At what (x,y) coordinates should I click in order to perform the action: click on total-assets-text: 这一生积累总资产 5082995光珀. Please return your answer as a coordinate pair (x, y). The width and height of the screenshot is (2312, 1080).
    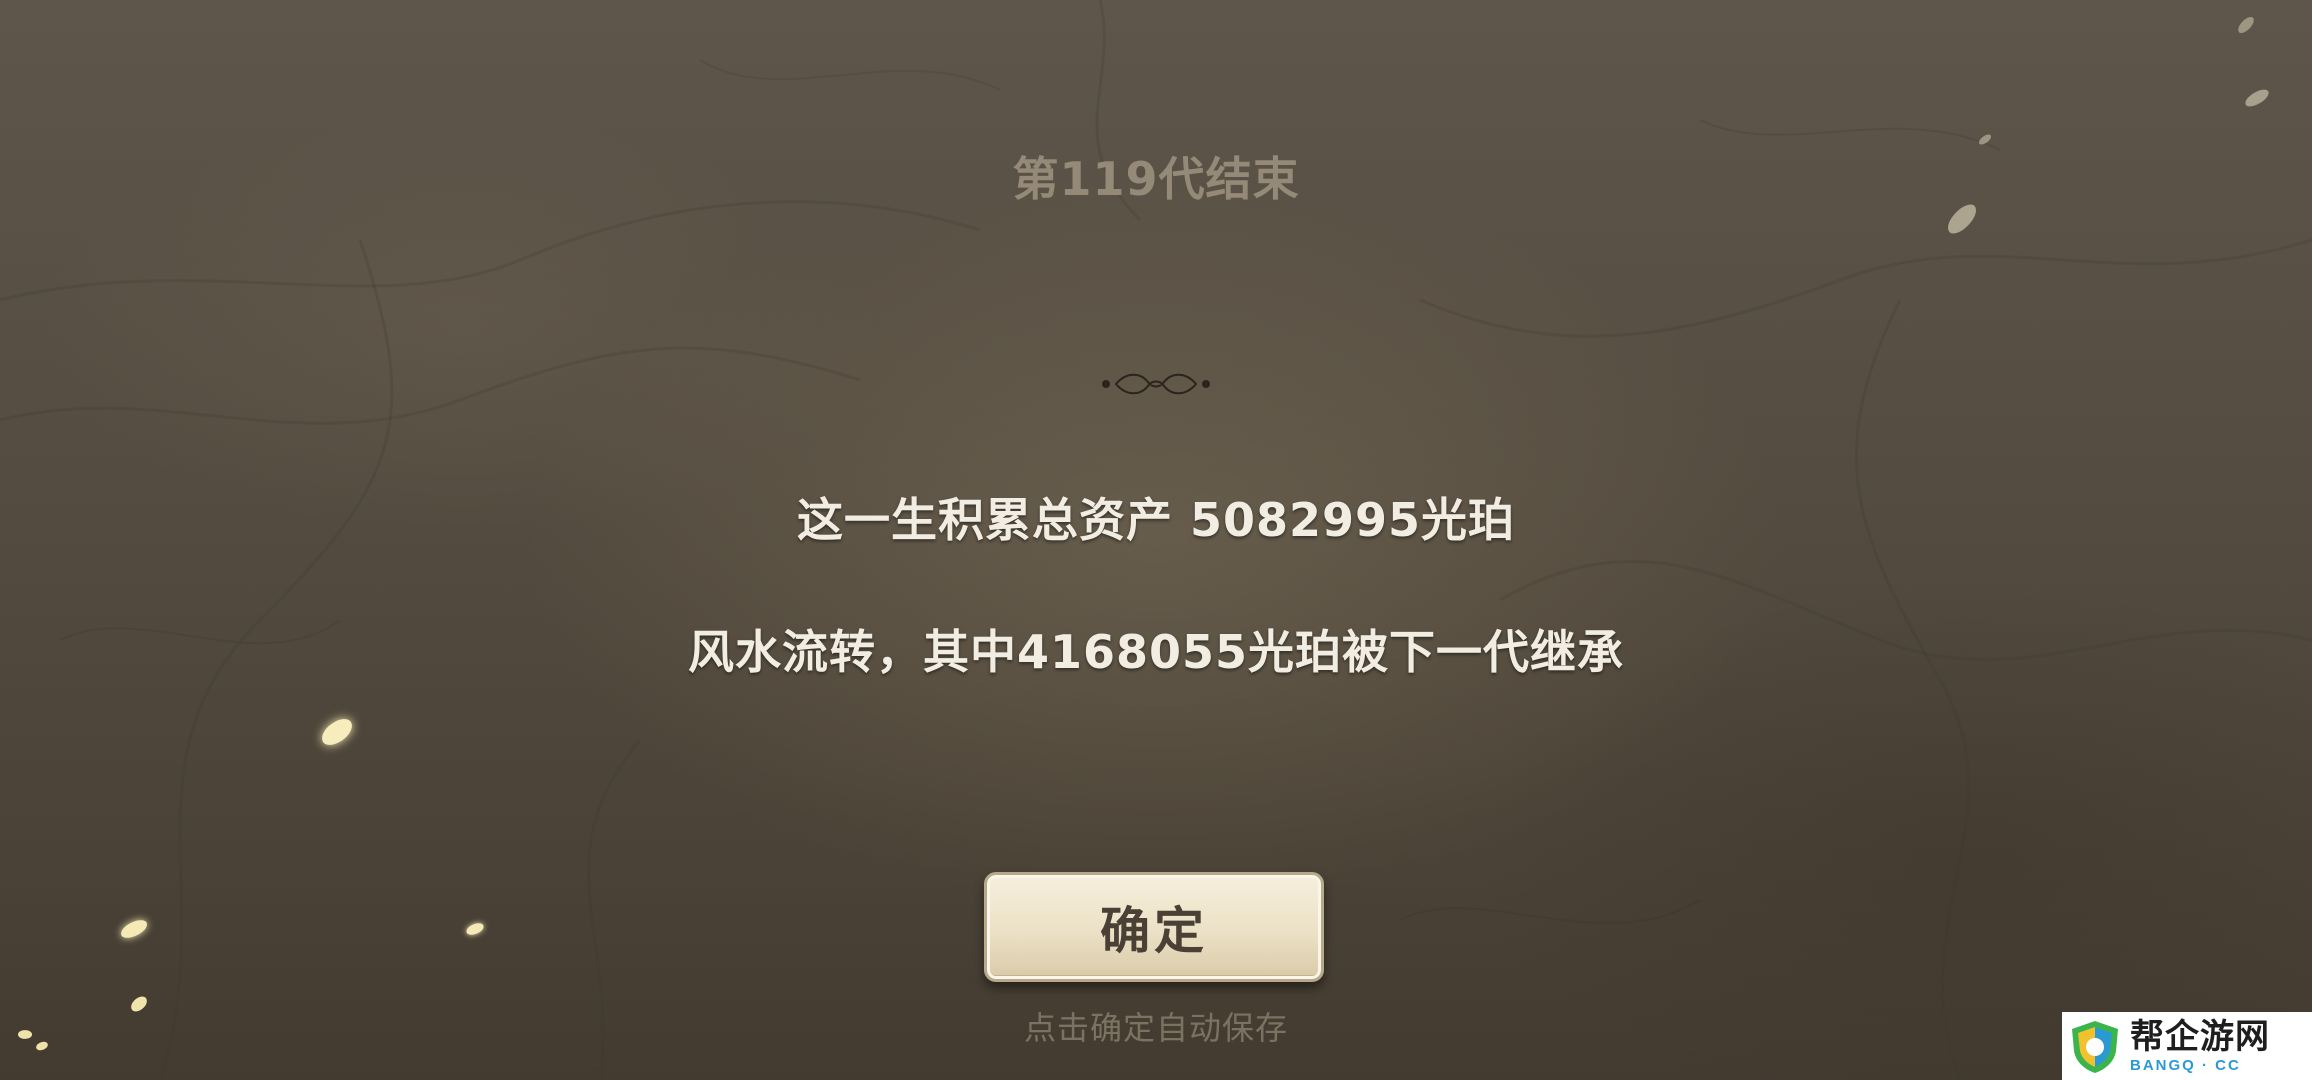
    Looking at the image, I should click on (1156, 520).